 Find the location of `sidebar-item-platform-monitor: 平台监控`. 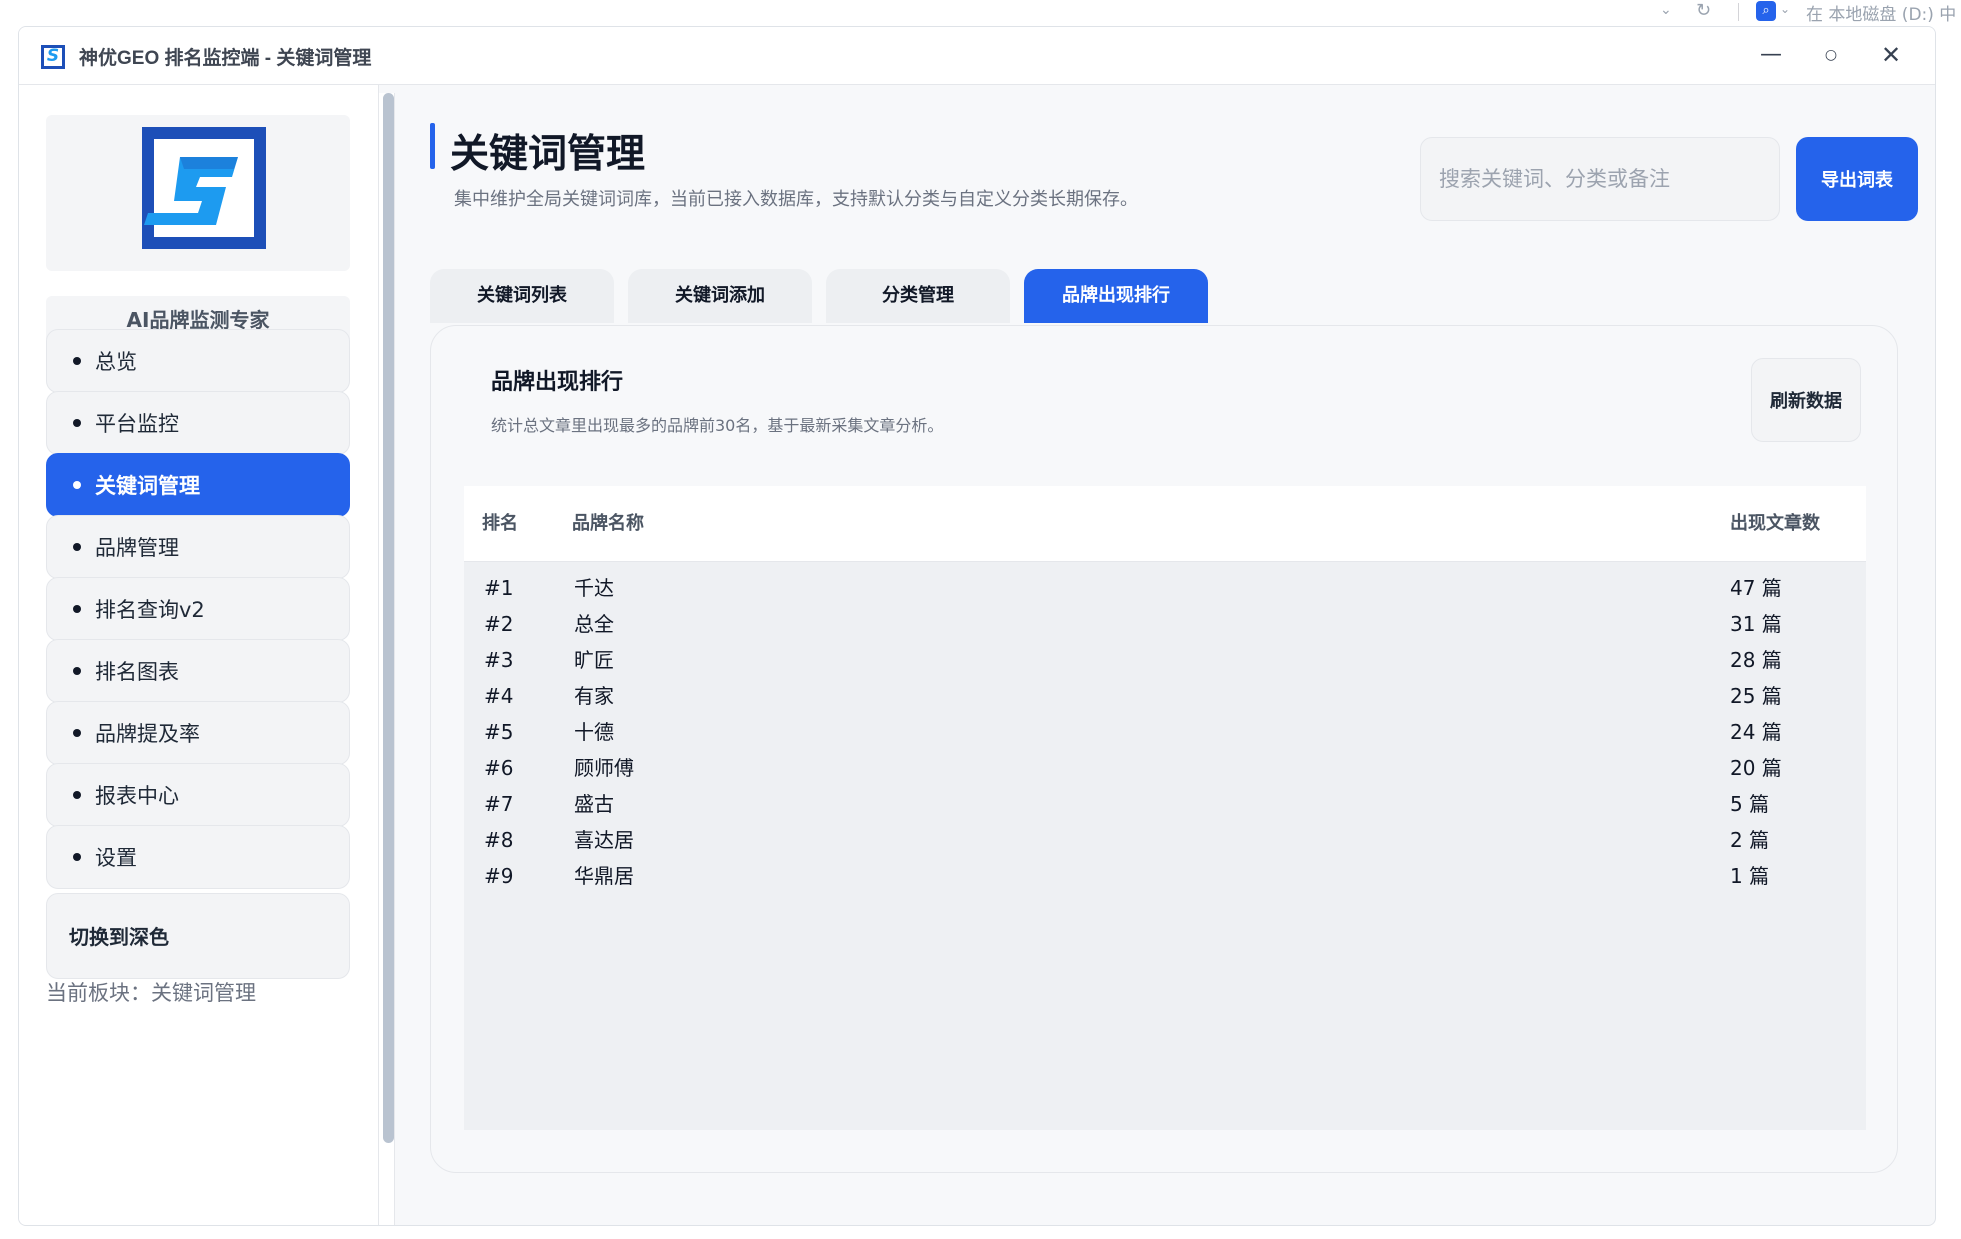

sidebar-item-platform-monitor: 平台监控 is located at coordinates (198, 423).